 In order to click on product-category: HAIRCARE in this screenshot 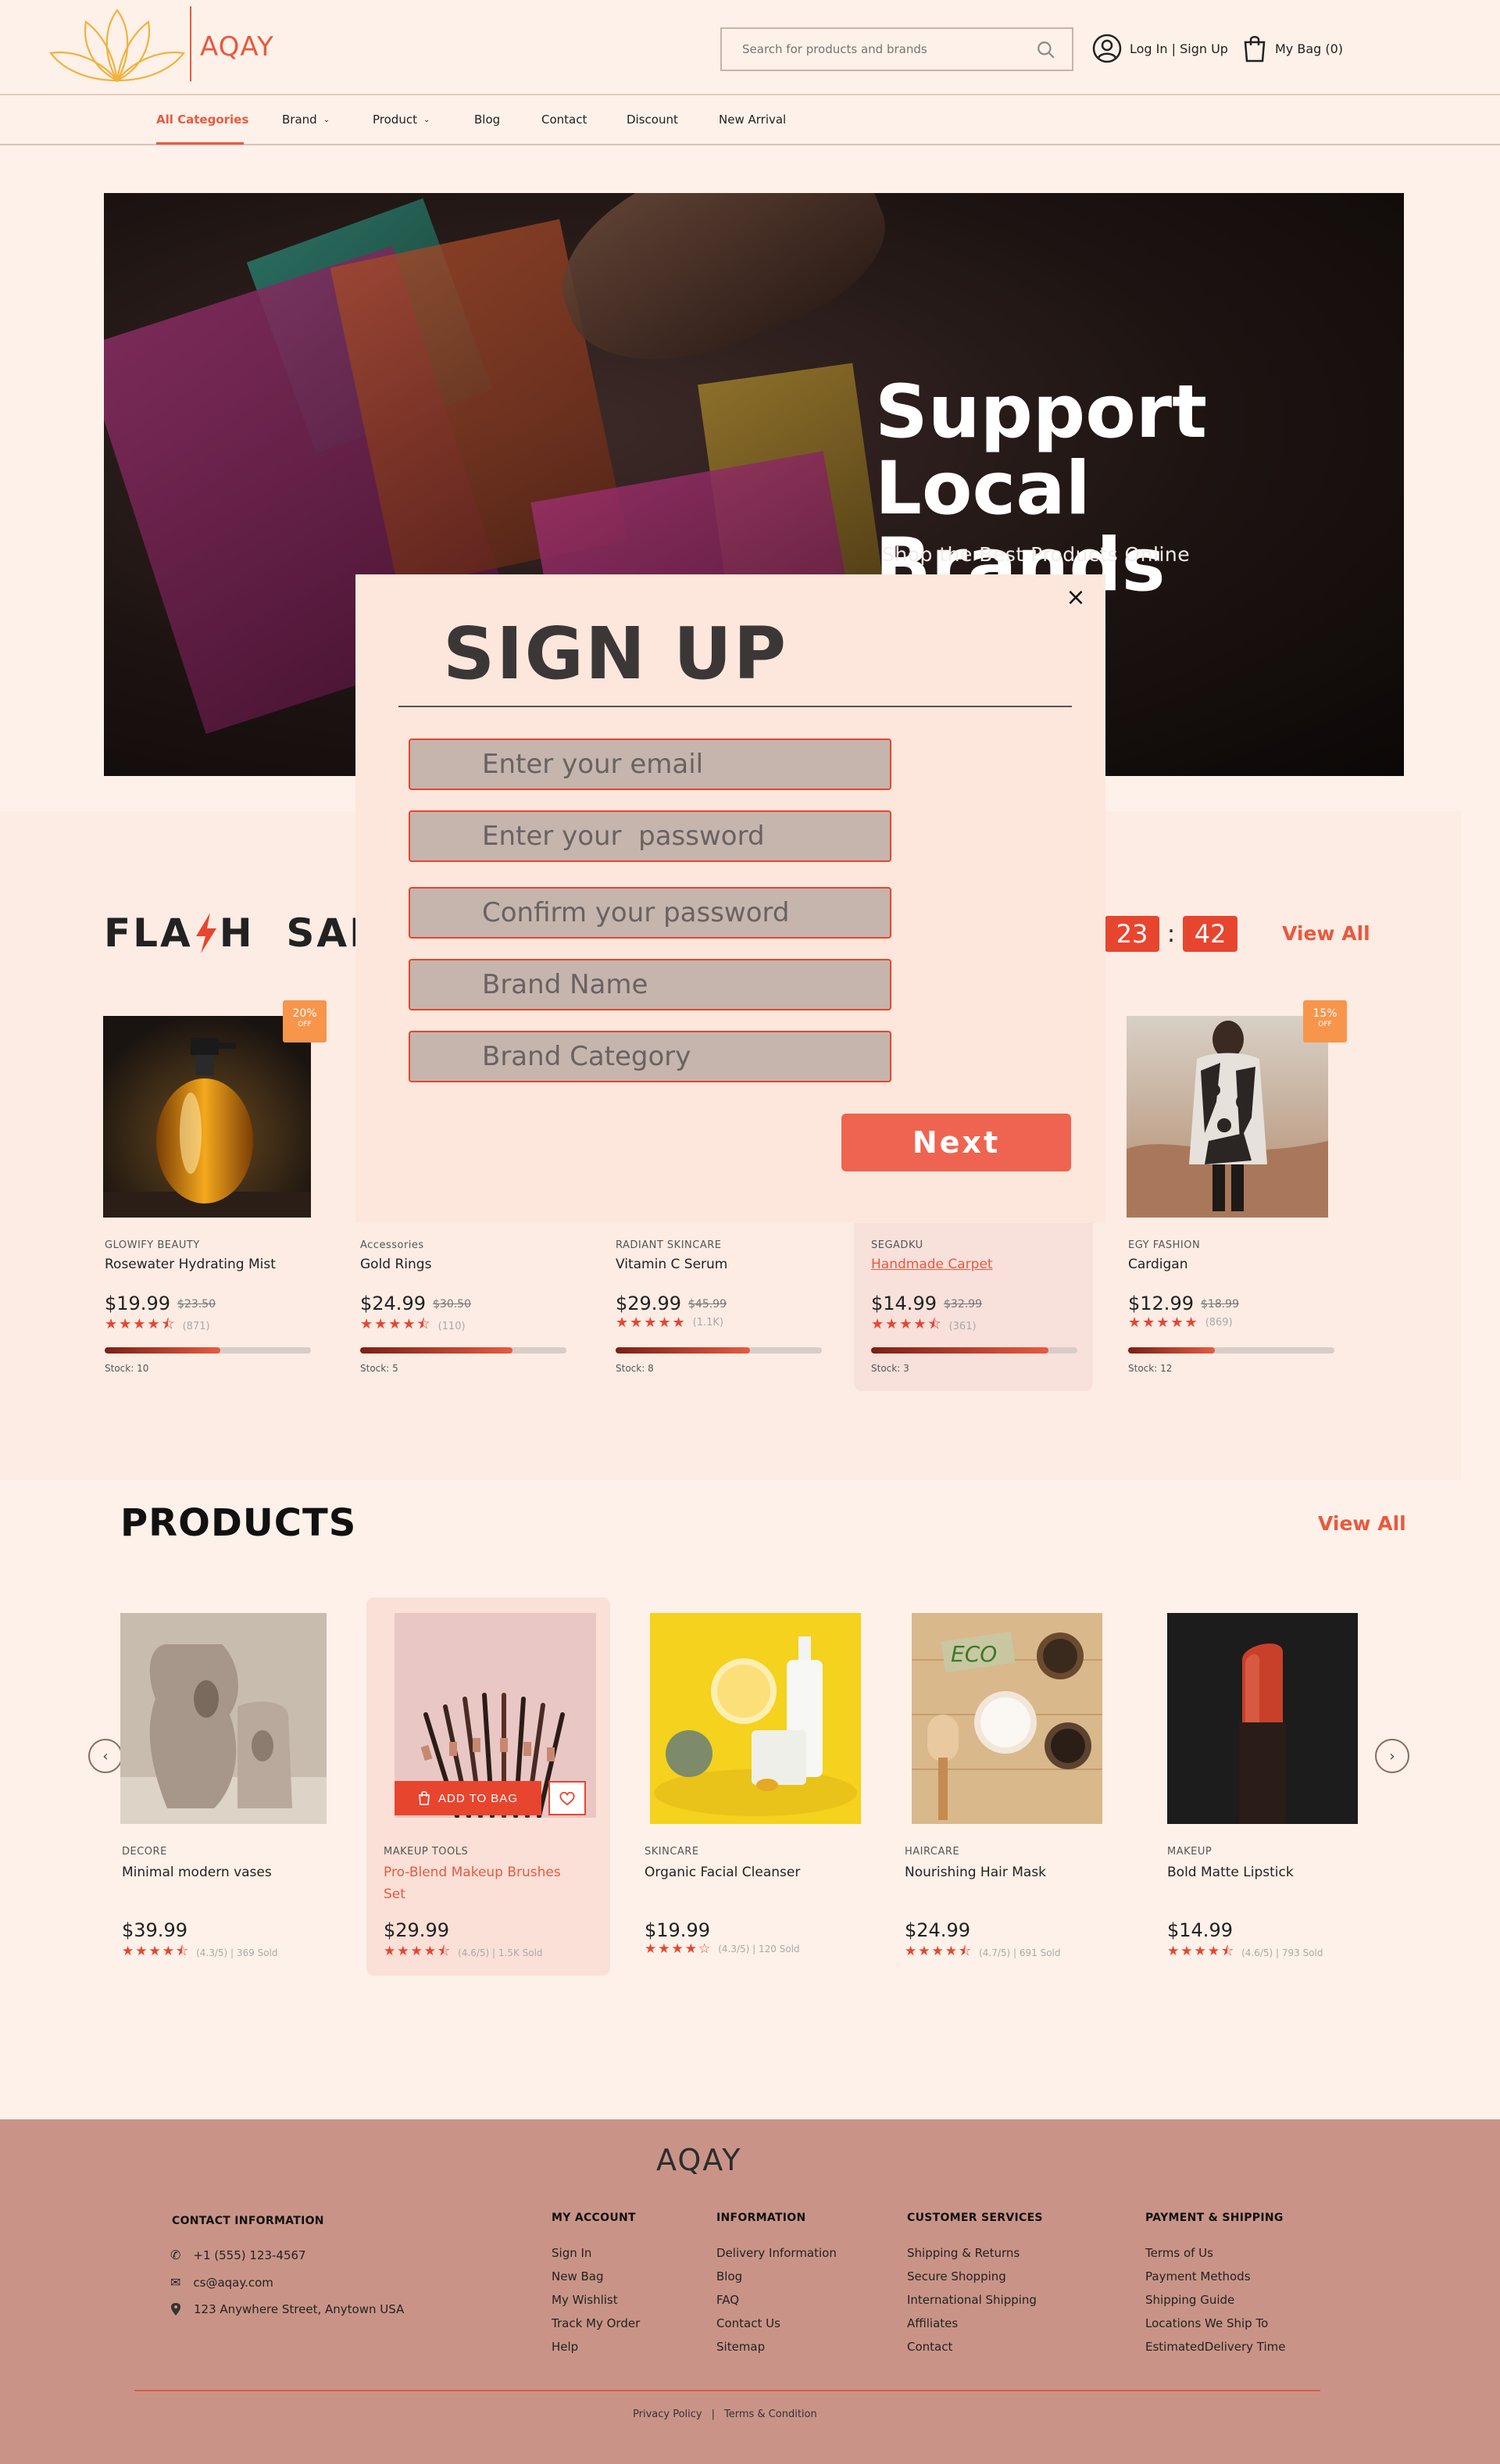, I will do `click(933, 1852)`.